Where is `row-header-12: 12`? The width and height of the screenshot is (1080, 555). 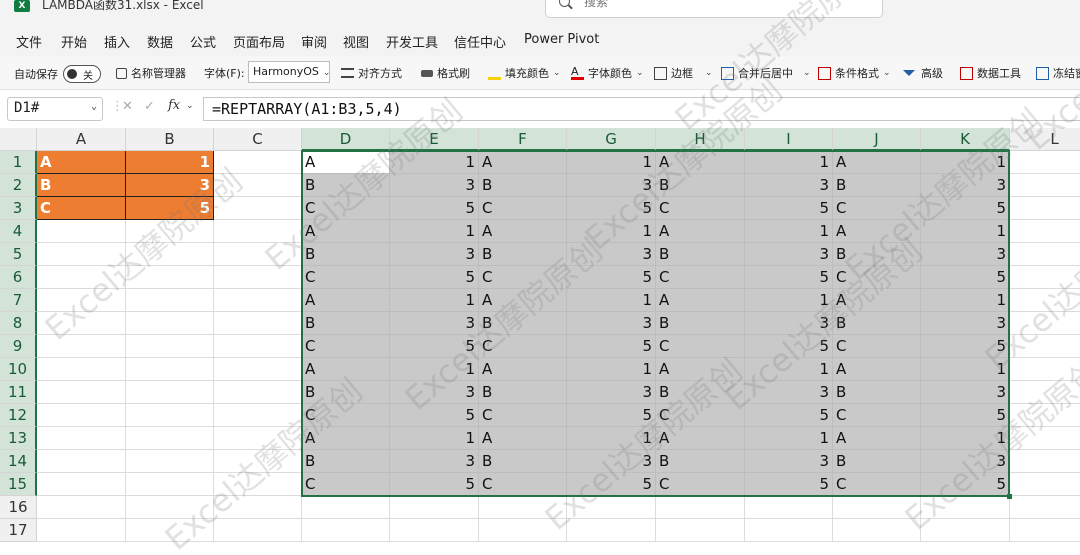 row-header-12: 12 is located at coordinates (18, 415).